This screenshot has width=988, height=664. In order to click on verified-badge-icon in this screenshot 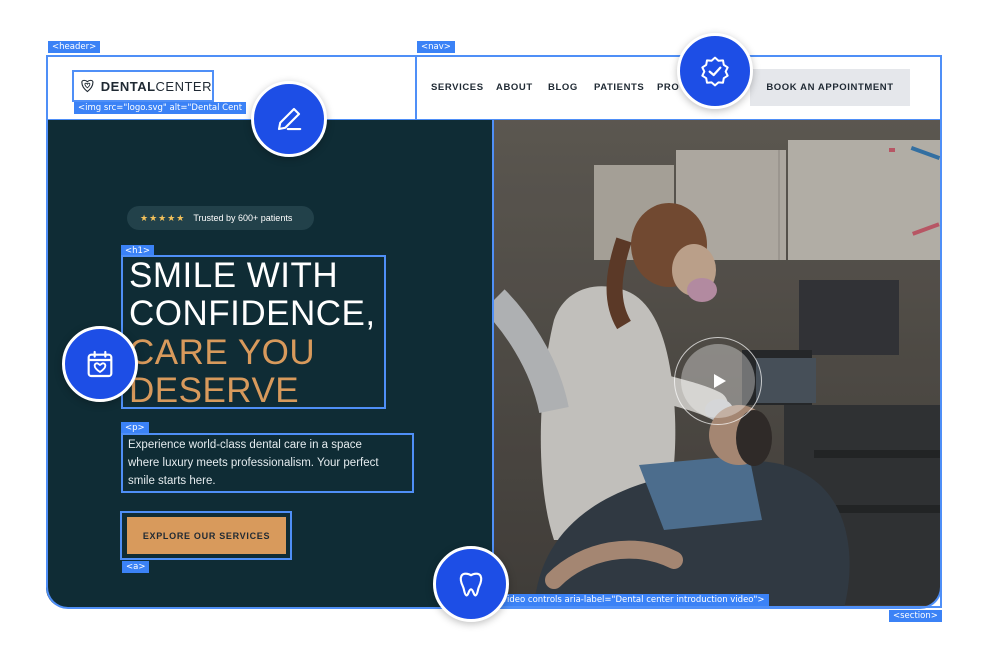, I will do `click(715, 71)`.